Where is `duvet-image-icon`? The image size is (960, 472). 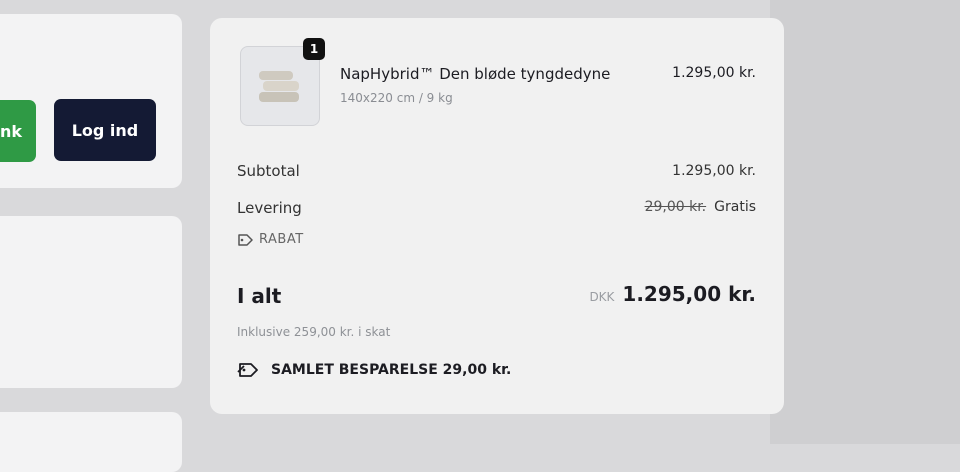
duvet-image-icon is located at coordinates (279, 86).